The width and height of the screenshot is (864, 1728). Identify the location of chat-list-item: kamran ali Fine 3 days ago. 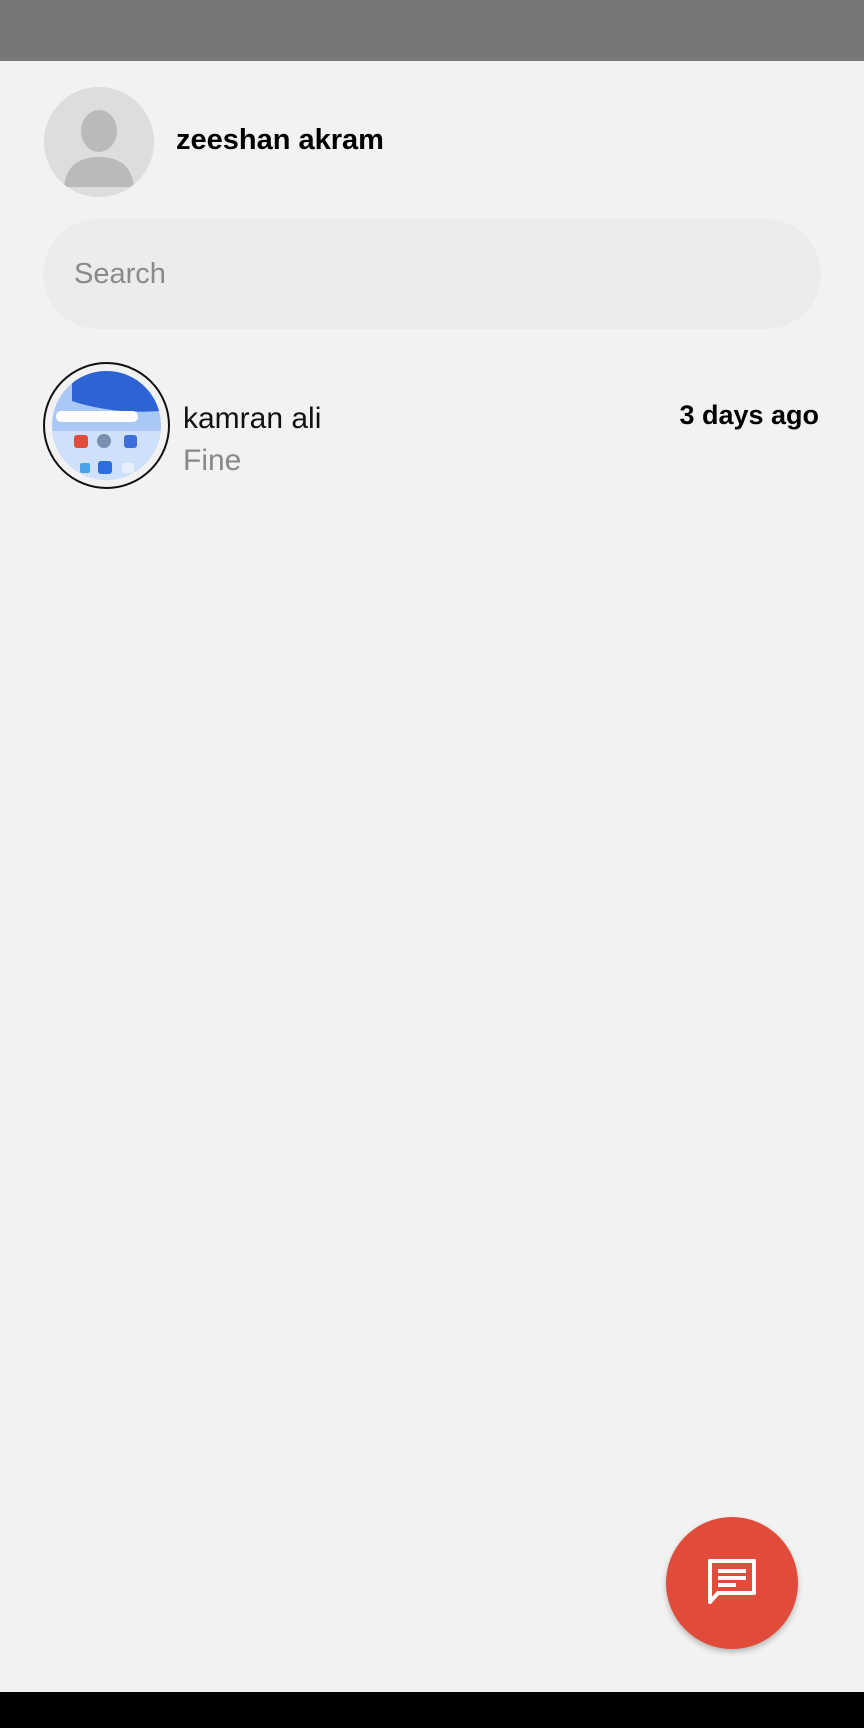
(432, 428).